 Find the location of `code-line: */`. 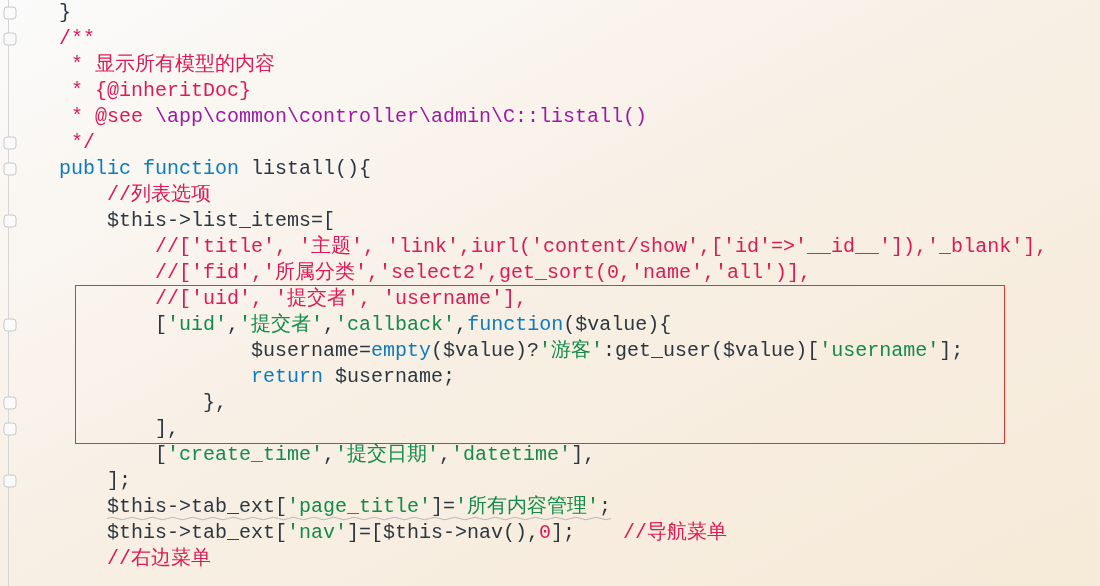

code-line: */ is located at coordinates (83, 142).